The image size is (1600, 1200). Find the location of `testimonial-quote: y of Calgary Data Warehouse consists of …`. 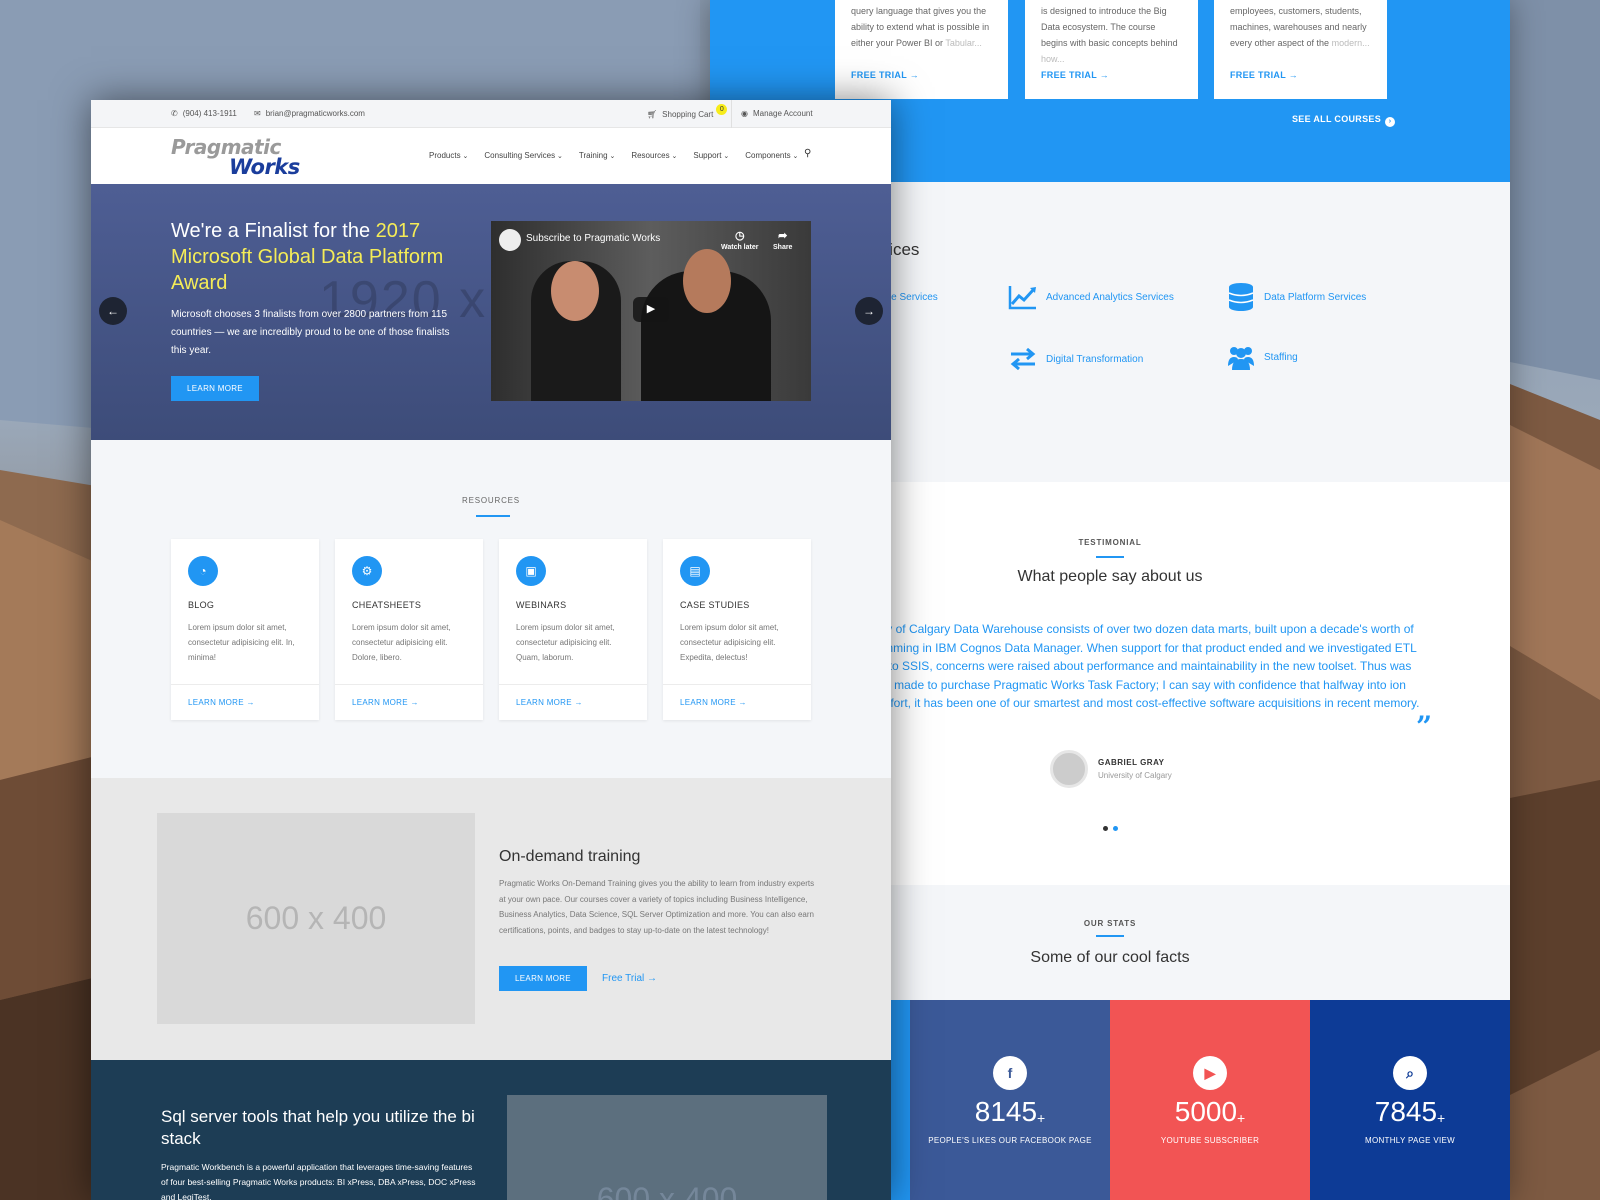

testimonial-quote: y of Calgary Data Warehouse consists of … is located at coordinates (1150, 666).